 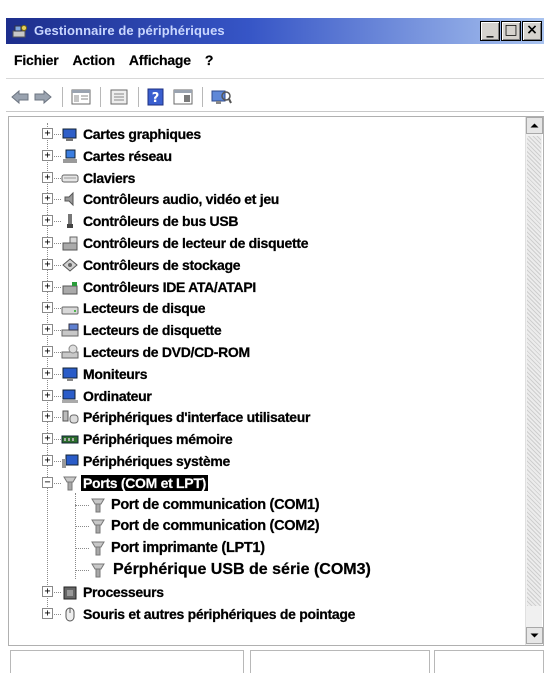 I want to click on tree-category-row: + Claviers, so click(x=259, y=178).